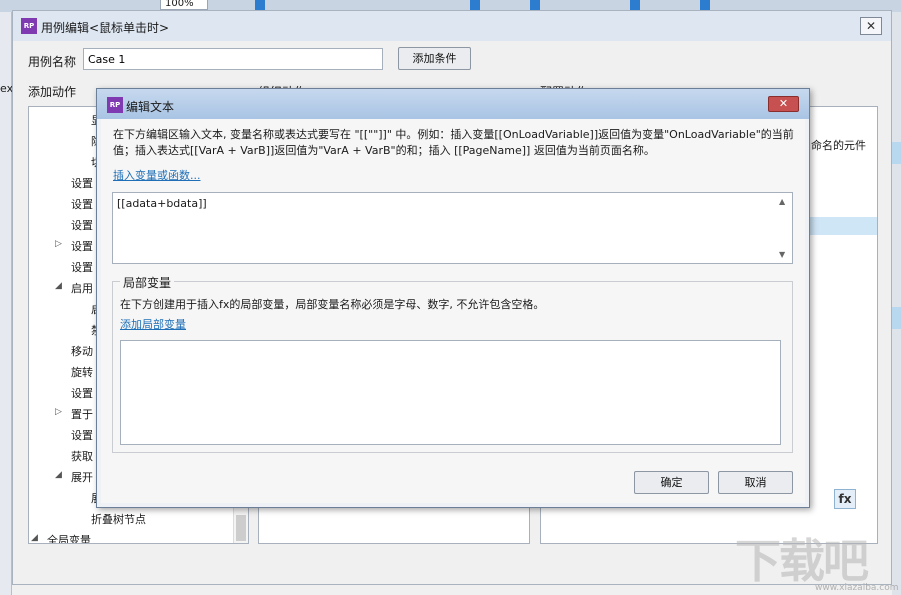 This screenshot has width=901, height=595. What do you see at coordinates (671, 482) in the screenshot?
I see `ok-button: 确定` at bounding box center [671, 482].